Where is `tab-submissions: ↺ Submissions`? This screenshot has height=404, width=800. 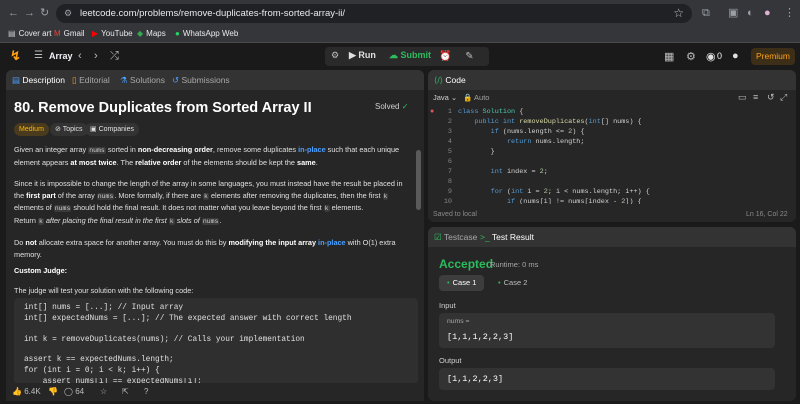 tab-submissions: ↺ Submissions is located at coordinates (201, 80).